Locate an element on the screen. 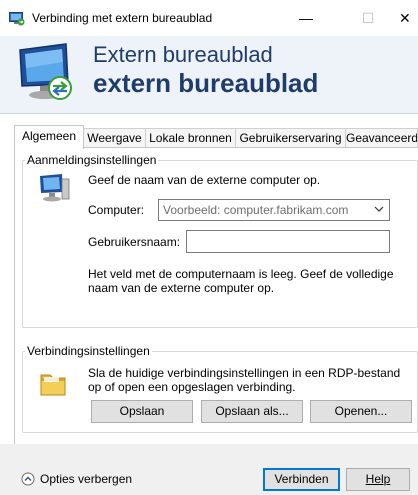 The height and width of the screenshot is (495, 418). options-toggle-link: Opties verbergen is located at coordinates (86, 479).